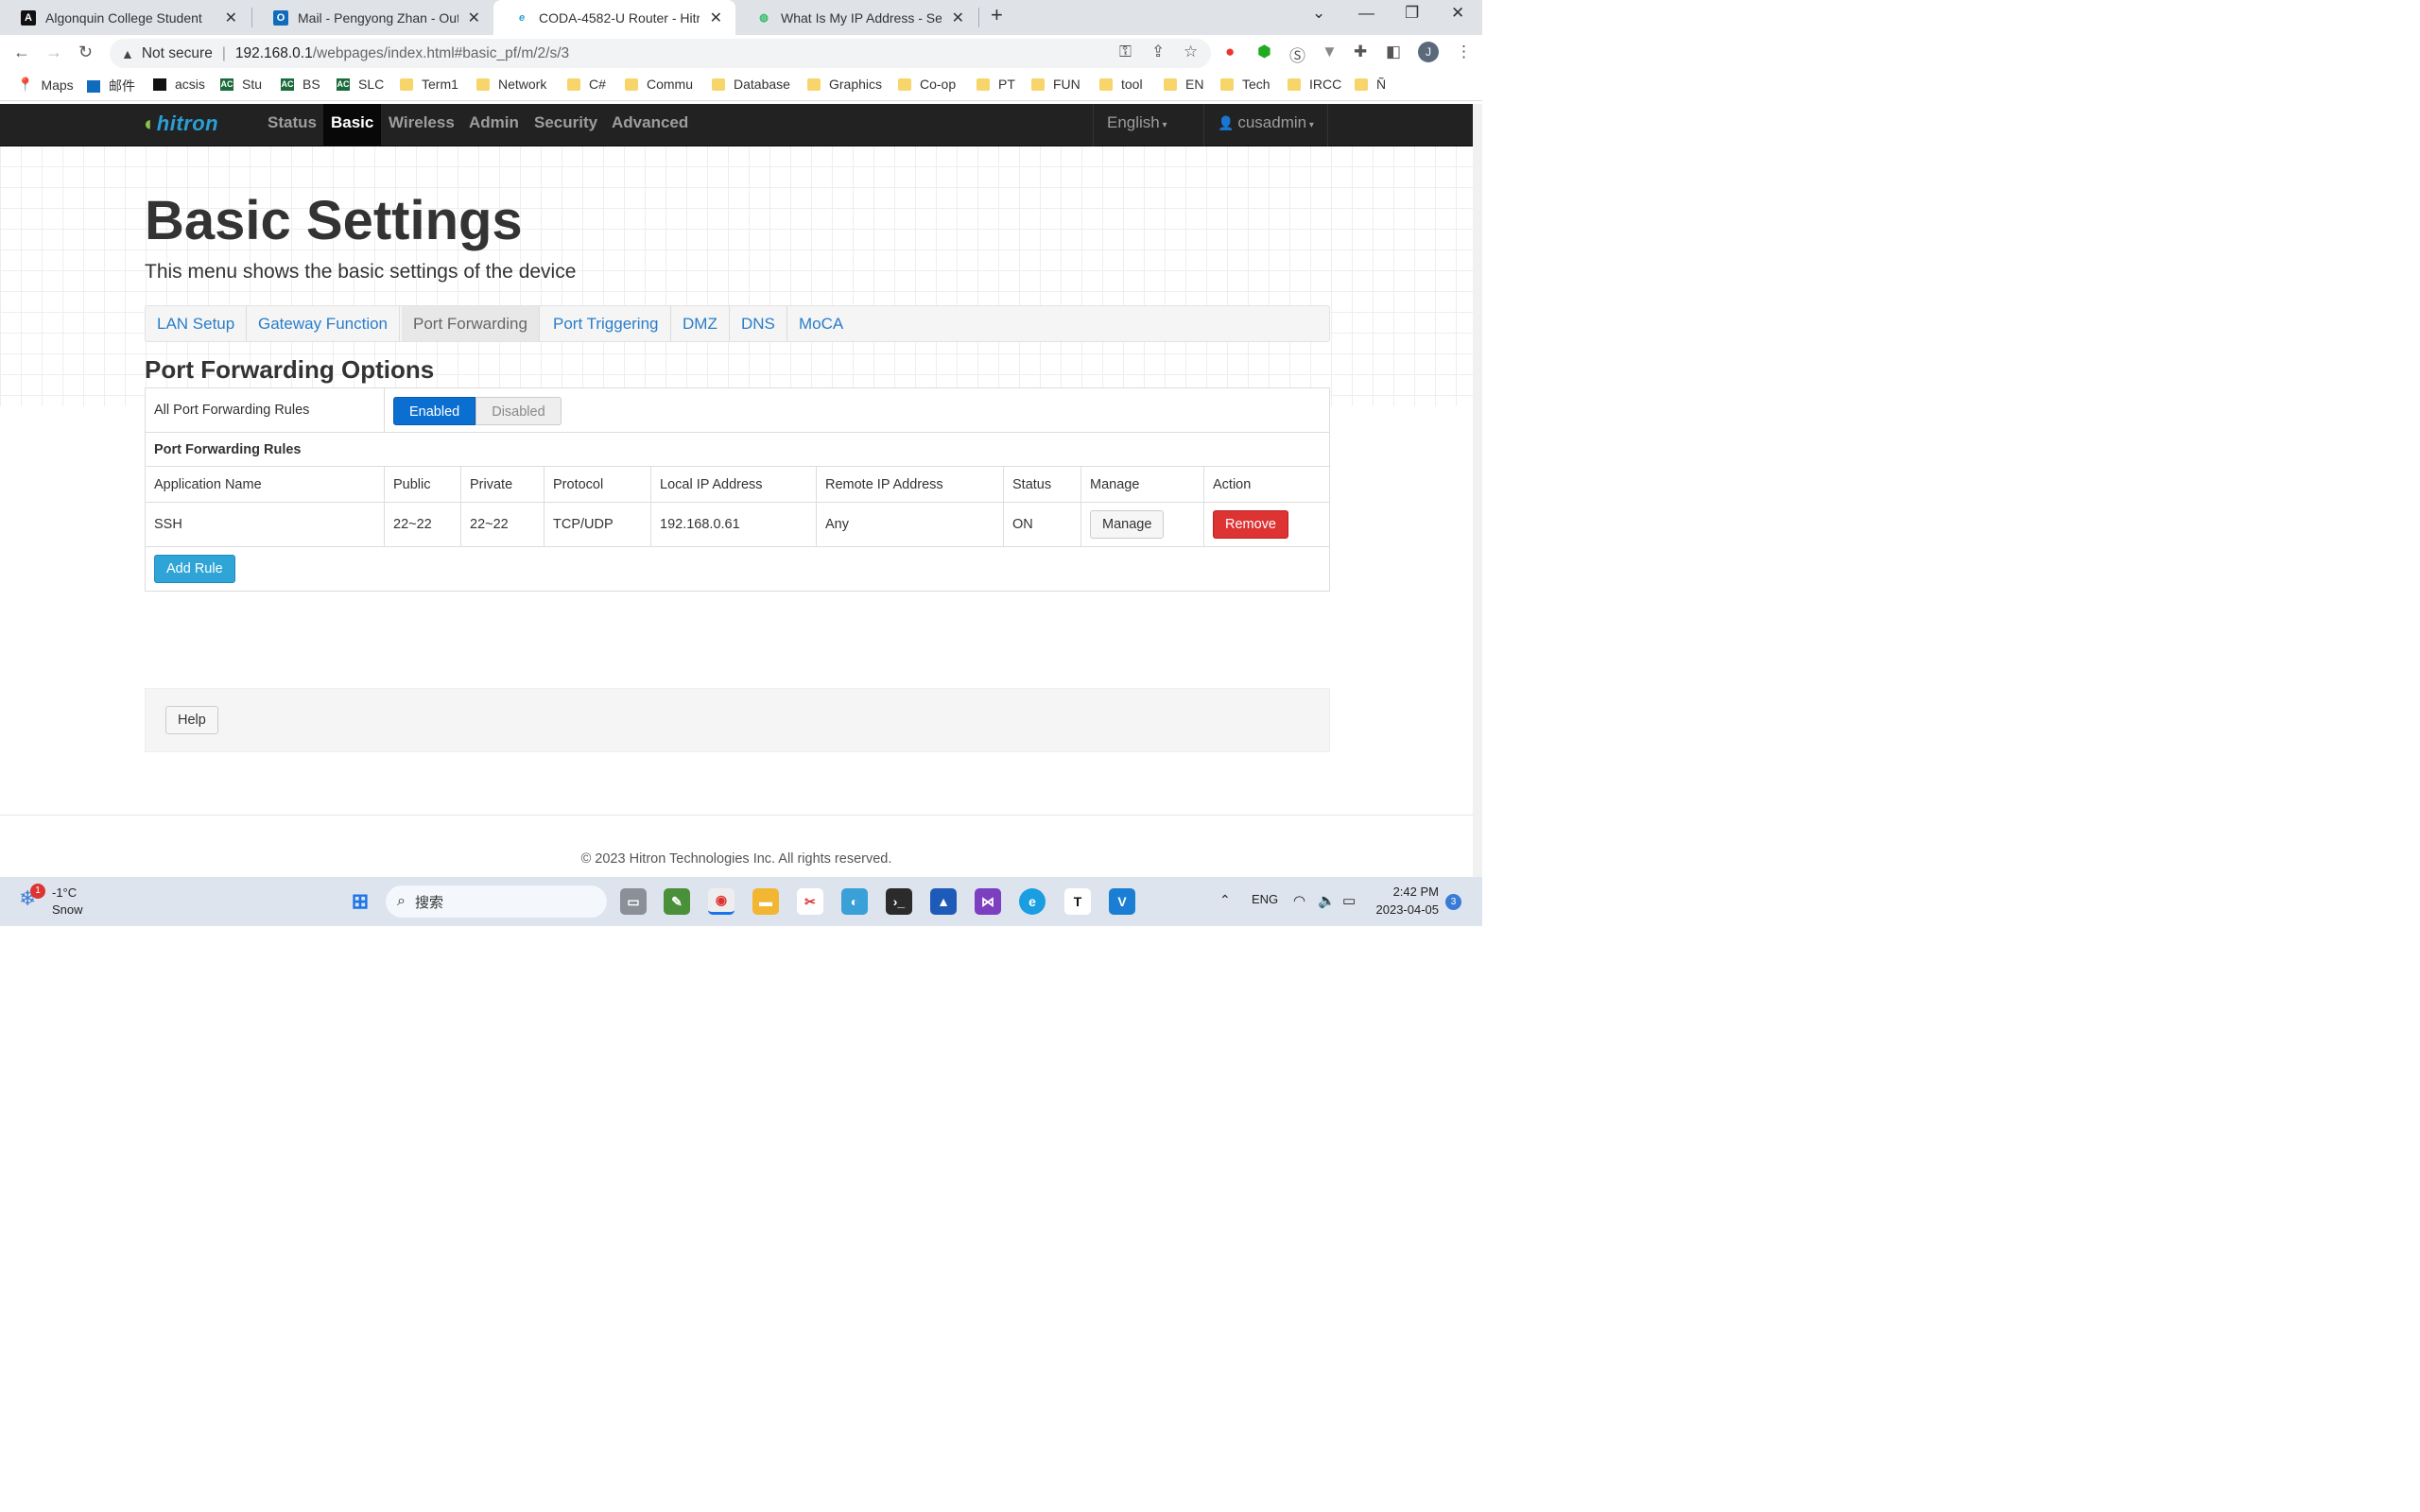  I want to click on terminal-icon: ›_, so click(899, 901).